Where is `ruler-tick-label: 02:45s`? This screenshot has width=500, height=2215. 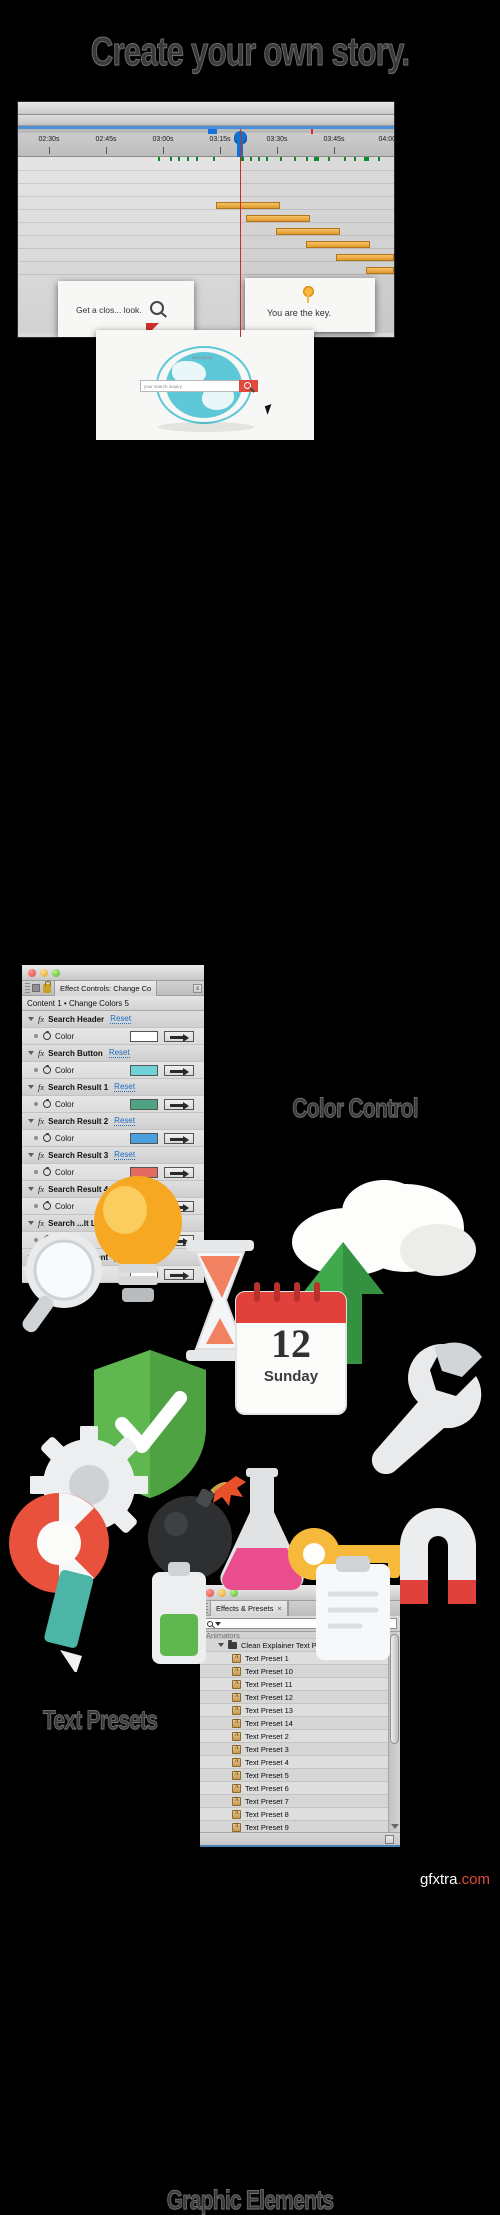
ruler-tick-label: 02:45s is located at coordinates (106, 139).